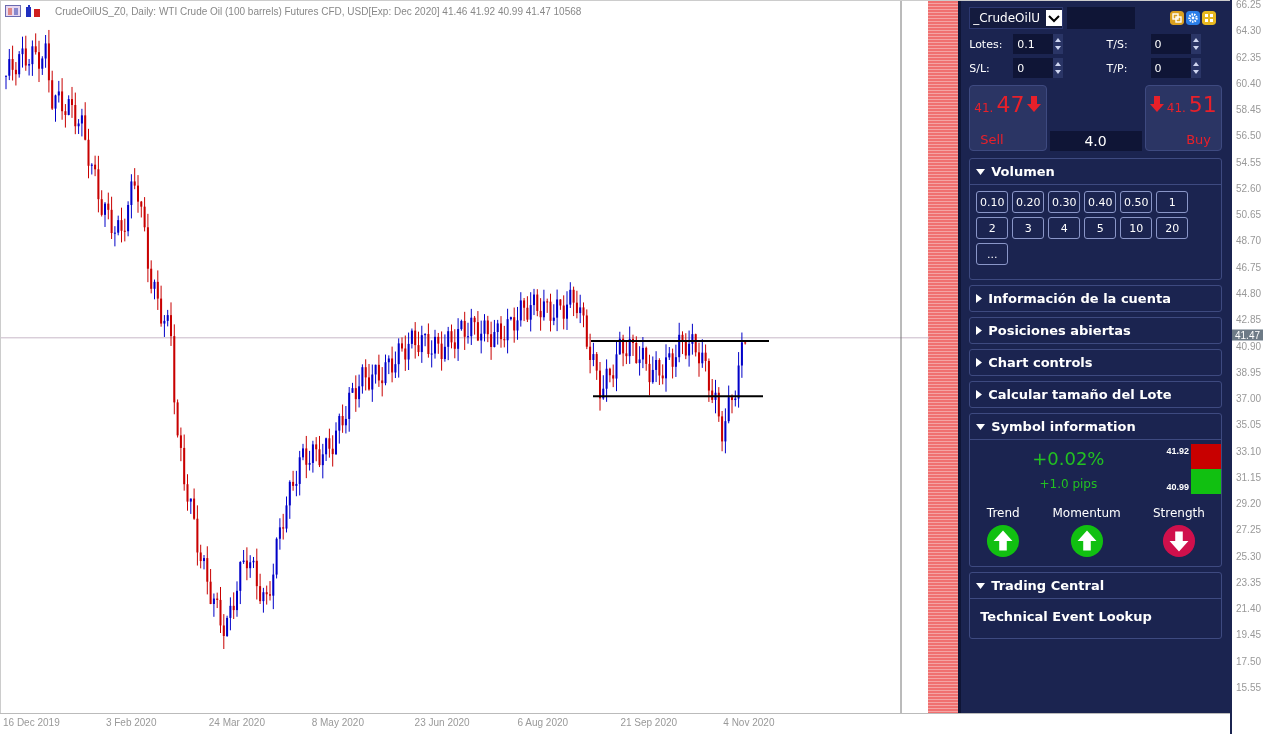 The width and height of the screenshot is (1280, 734). I want to click on price-label: 60.40, so click(1249, 83).